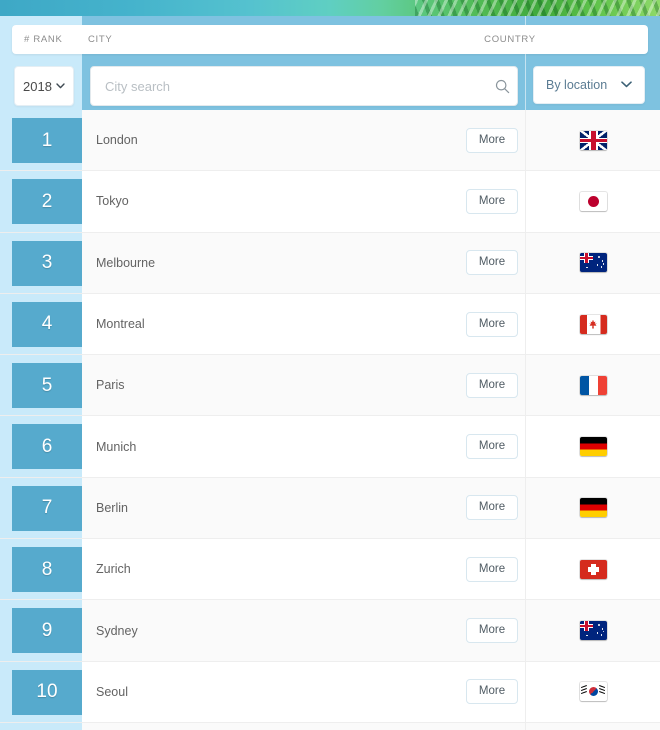 This screenshot has width=660, height=730. What do you see at coordinates (330, 692) in the screenshot?
I see `table-row: 10 Seoul More` at bounding box center [330, 692].